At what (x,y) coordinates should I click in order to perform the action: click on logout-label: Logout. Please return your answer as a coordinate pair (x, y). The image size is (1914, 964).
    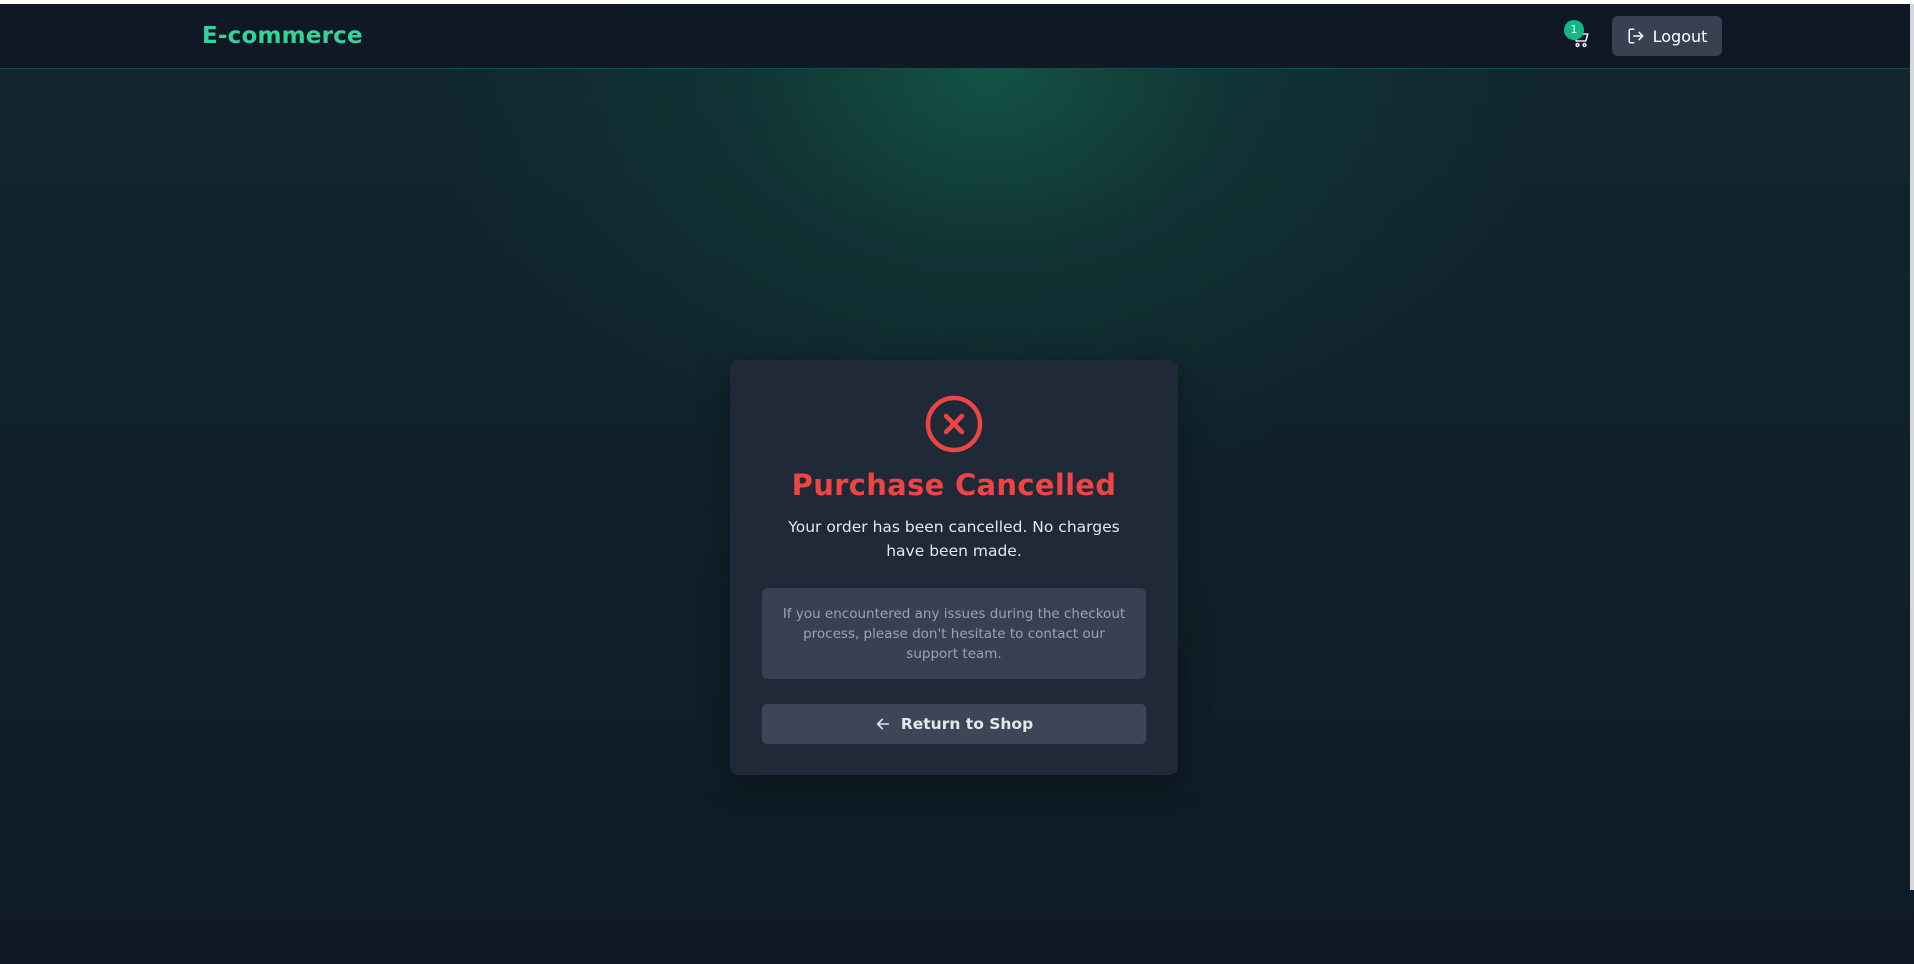
    Looking at the image, I should click on (1680, 36).